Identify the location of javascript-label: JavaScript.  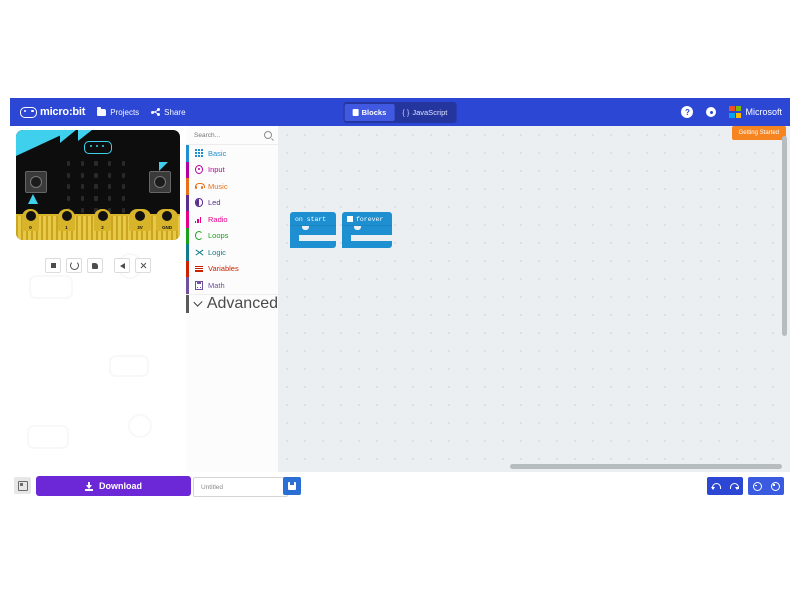
(430, 112).